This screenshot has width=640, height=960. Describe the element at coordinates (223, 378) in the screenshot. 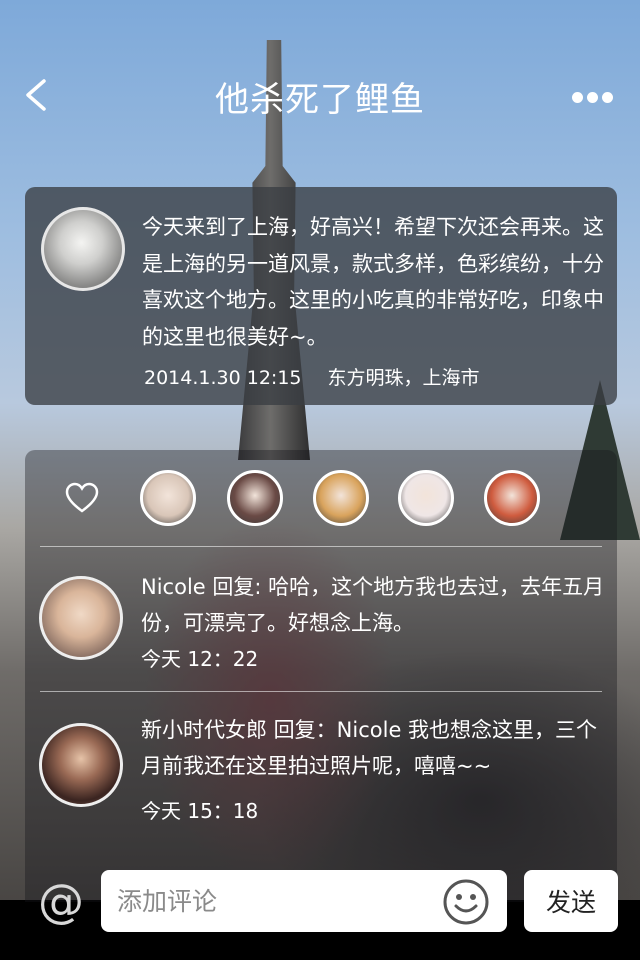

I see `post-time: 2014.1.30 12:15` at that location.